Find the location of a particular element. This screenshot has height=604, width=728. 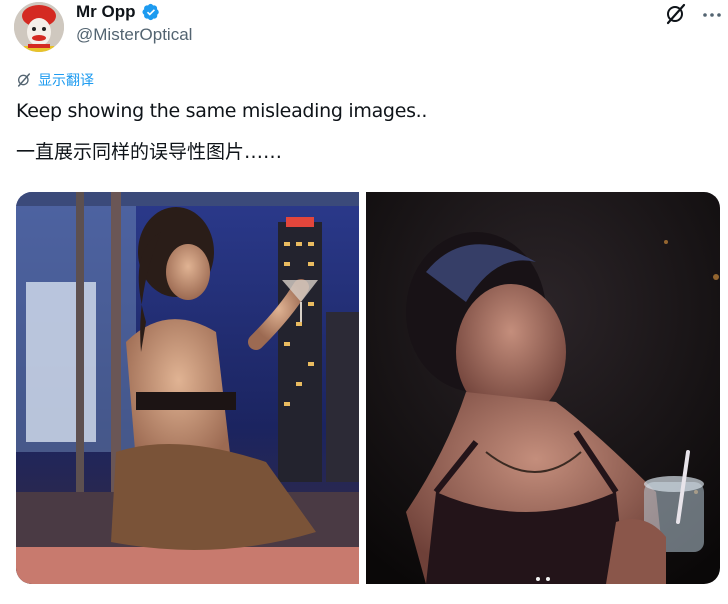

avatar is located at coordinates (39, 27).